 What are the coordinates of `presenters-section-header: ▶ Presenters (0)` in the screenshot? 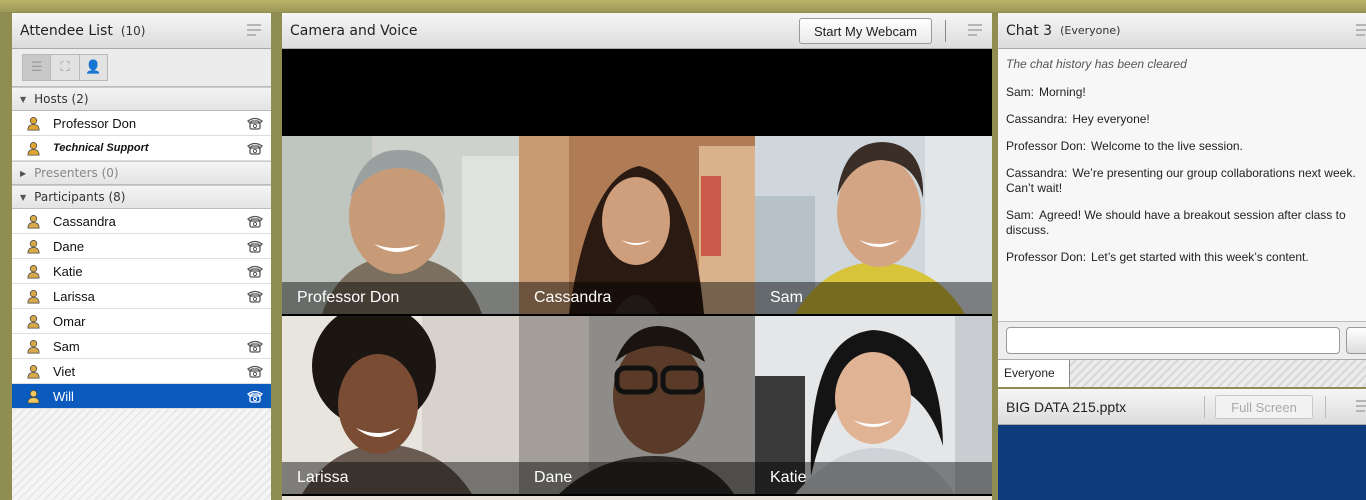 It's located at (141, 173).